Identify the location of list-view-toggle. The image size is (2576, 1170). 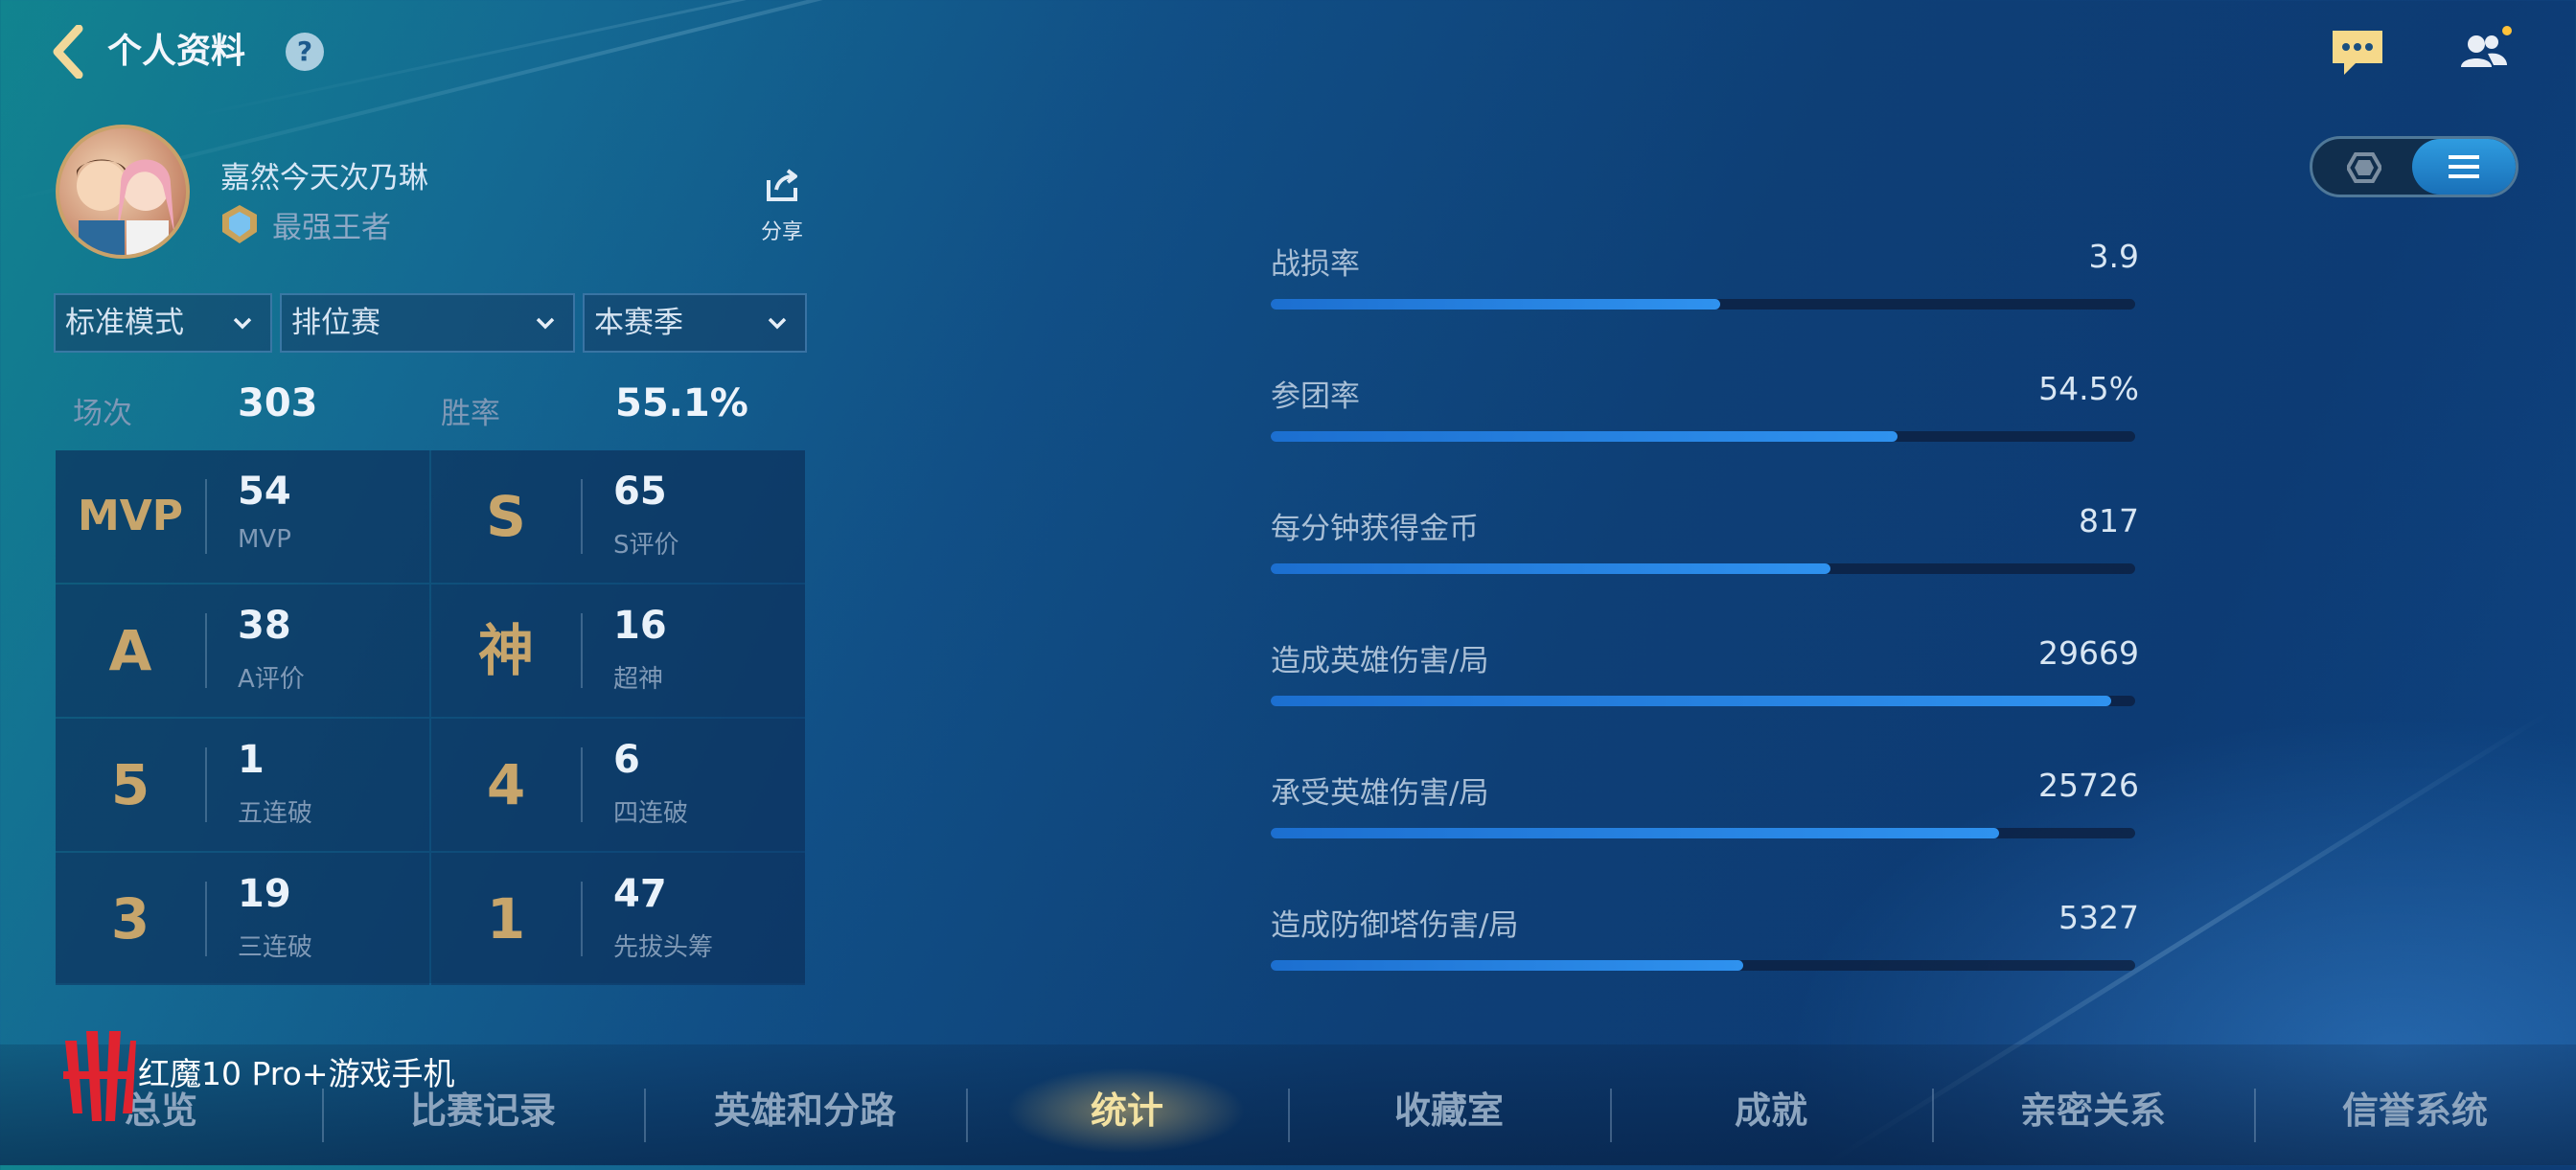
(2464, 167).